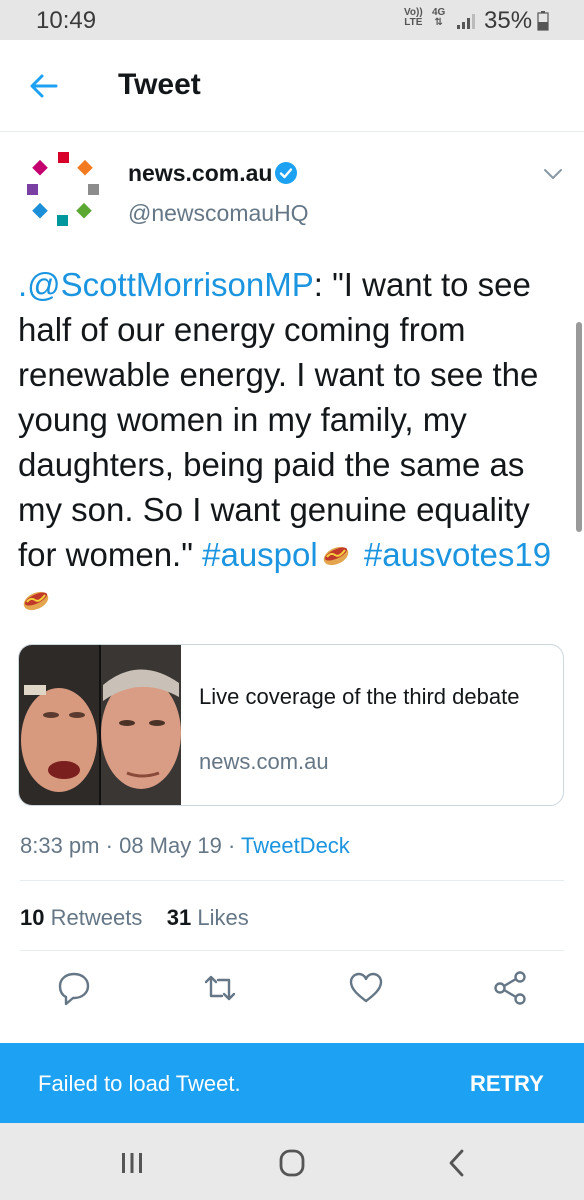 The width and height of the screenshot is (584, 1200). Describe the element at coordinates (200, 173) in the screenshot. I see `author-name: news.com.au` at that location.